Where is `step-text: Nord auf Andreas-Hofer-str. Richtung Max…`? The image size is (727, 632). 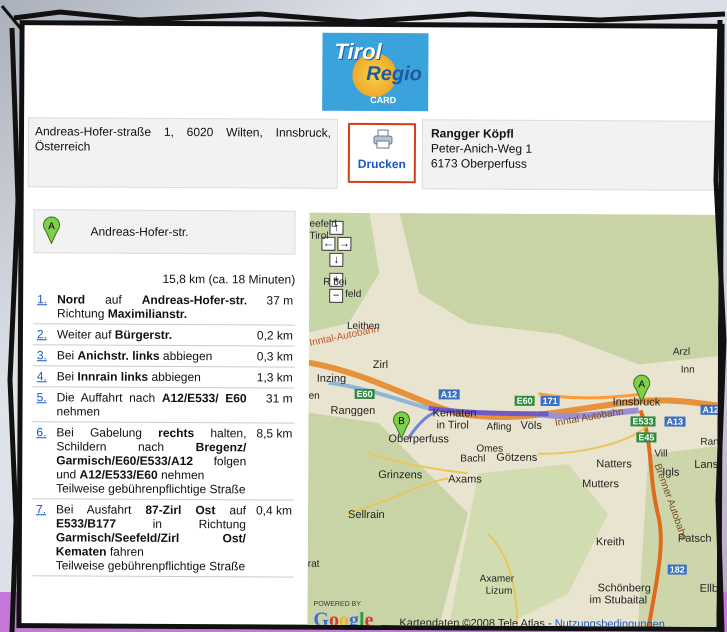
step-text: Nord auf Andreas-Hofer-str. Richtung Max… is located at coordinates (152, 307).